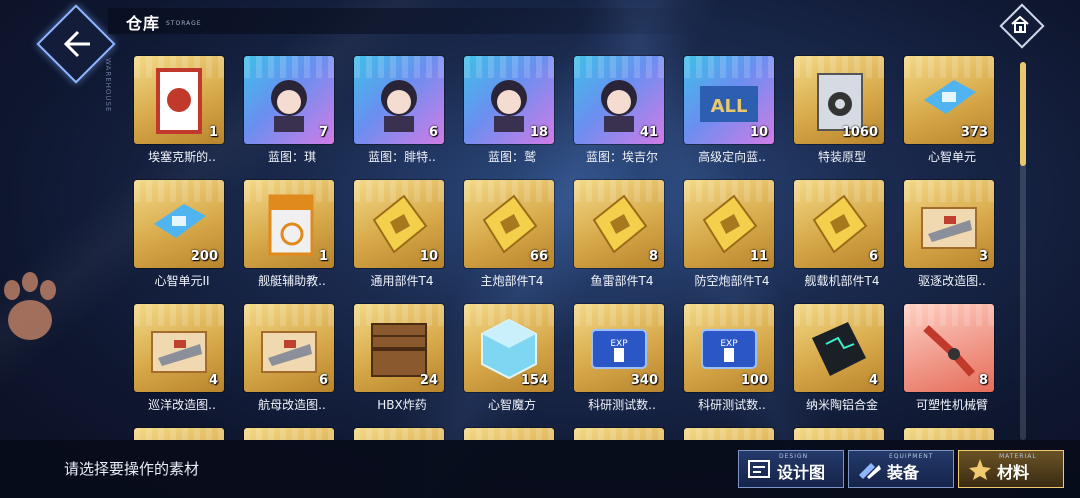 The width and height of the screenshot is (1080, 498). I want to click on item-name: 心智魔方, so click(511, 405).